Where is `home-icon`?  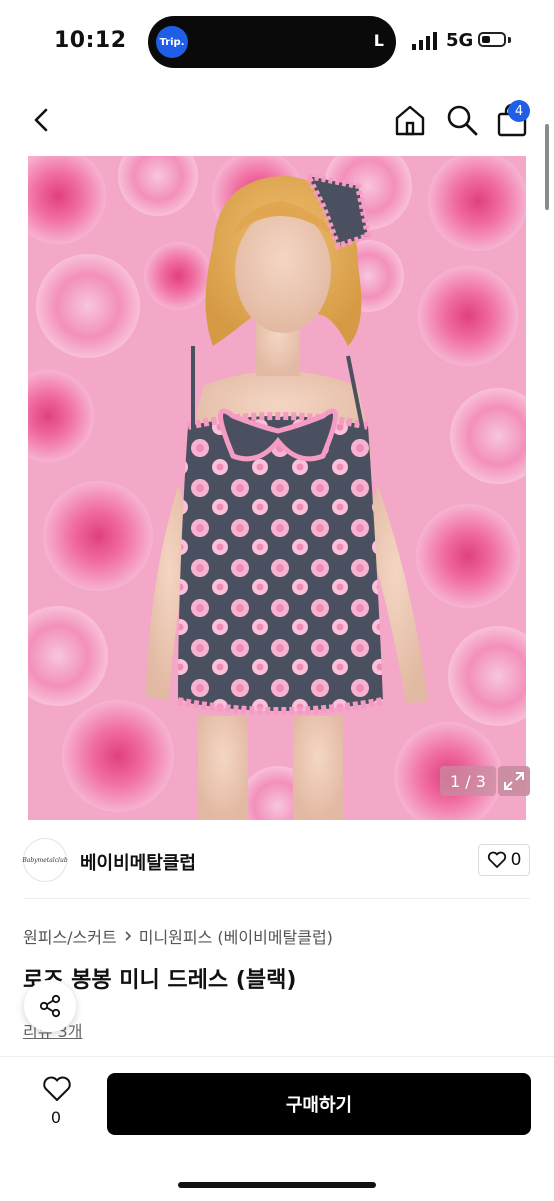
home-icon is located at coordinates (410, 120).